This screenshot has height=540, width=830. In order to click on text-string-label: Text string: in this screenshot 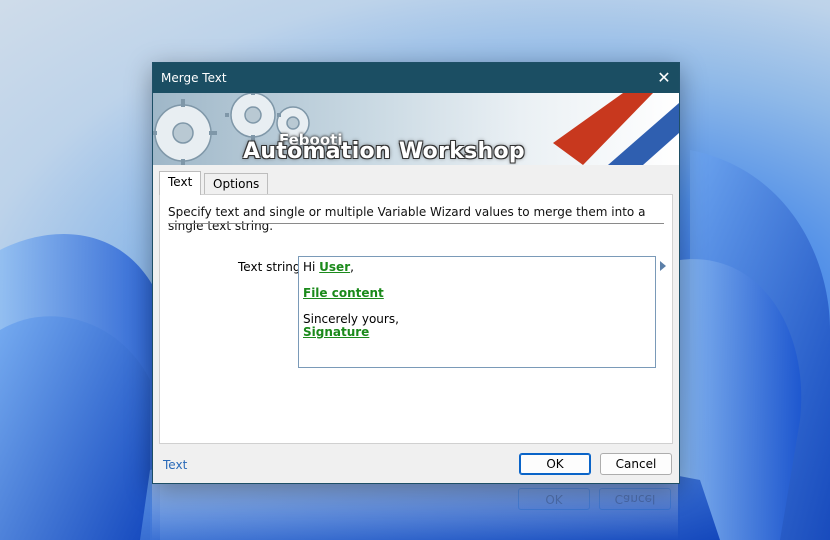, I will do `click(271, 267)`.